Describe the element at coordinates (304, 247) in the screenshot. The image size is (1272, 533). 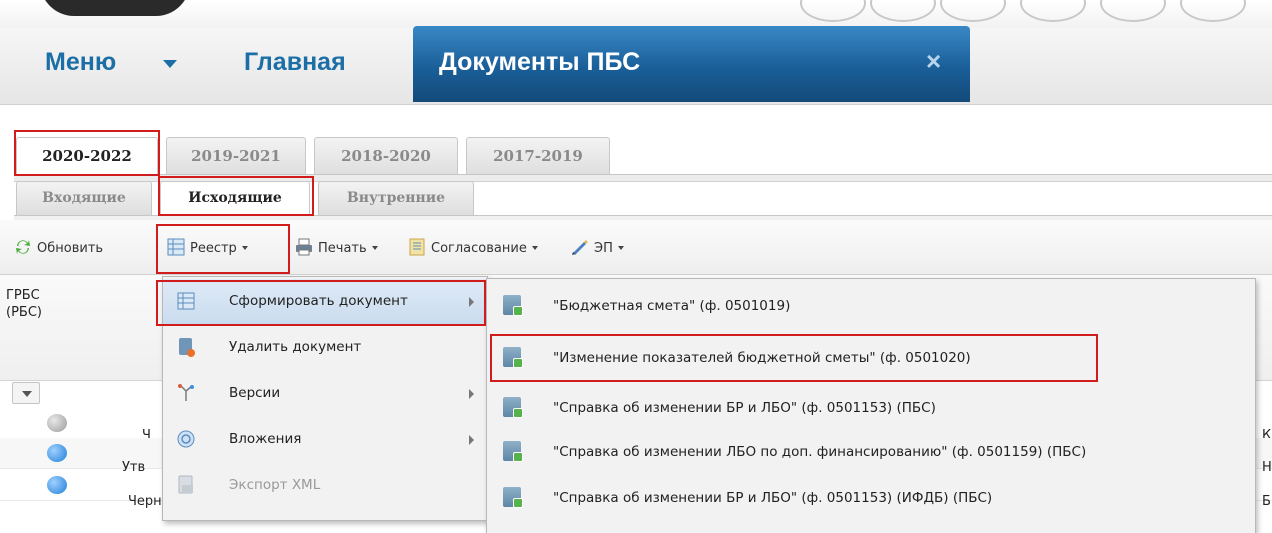
I see `printer-icon` at that location.